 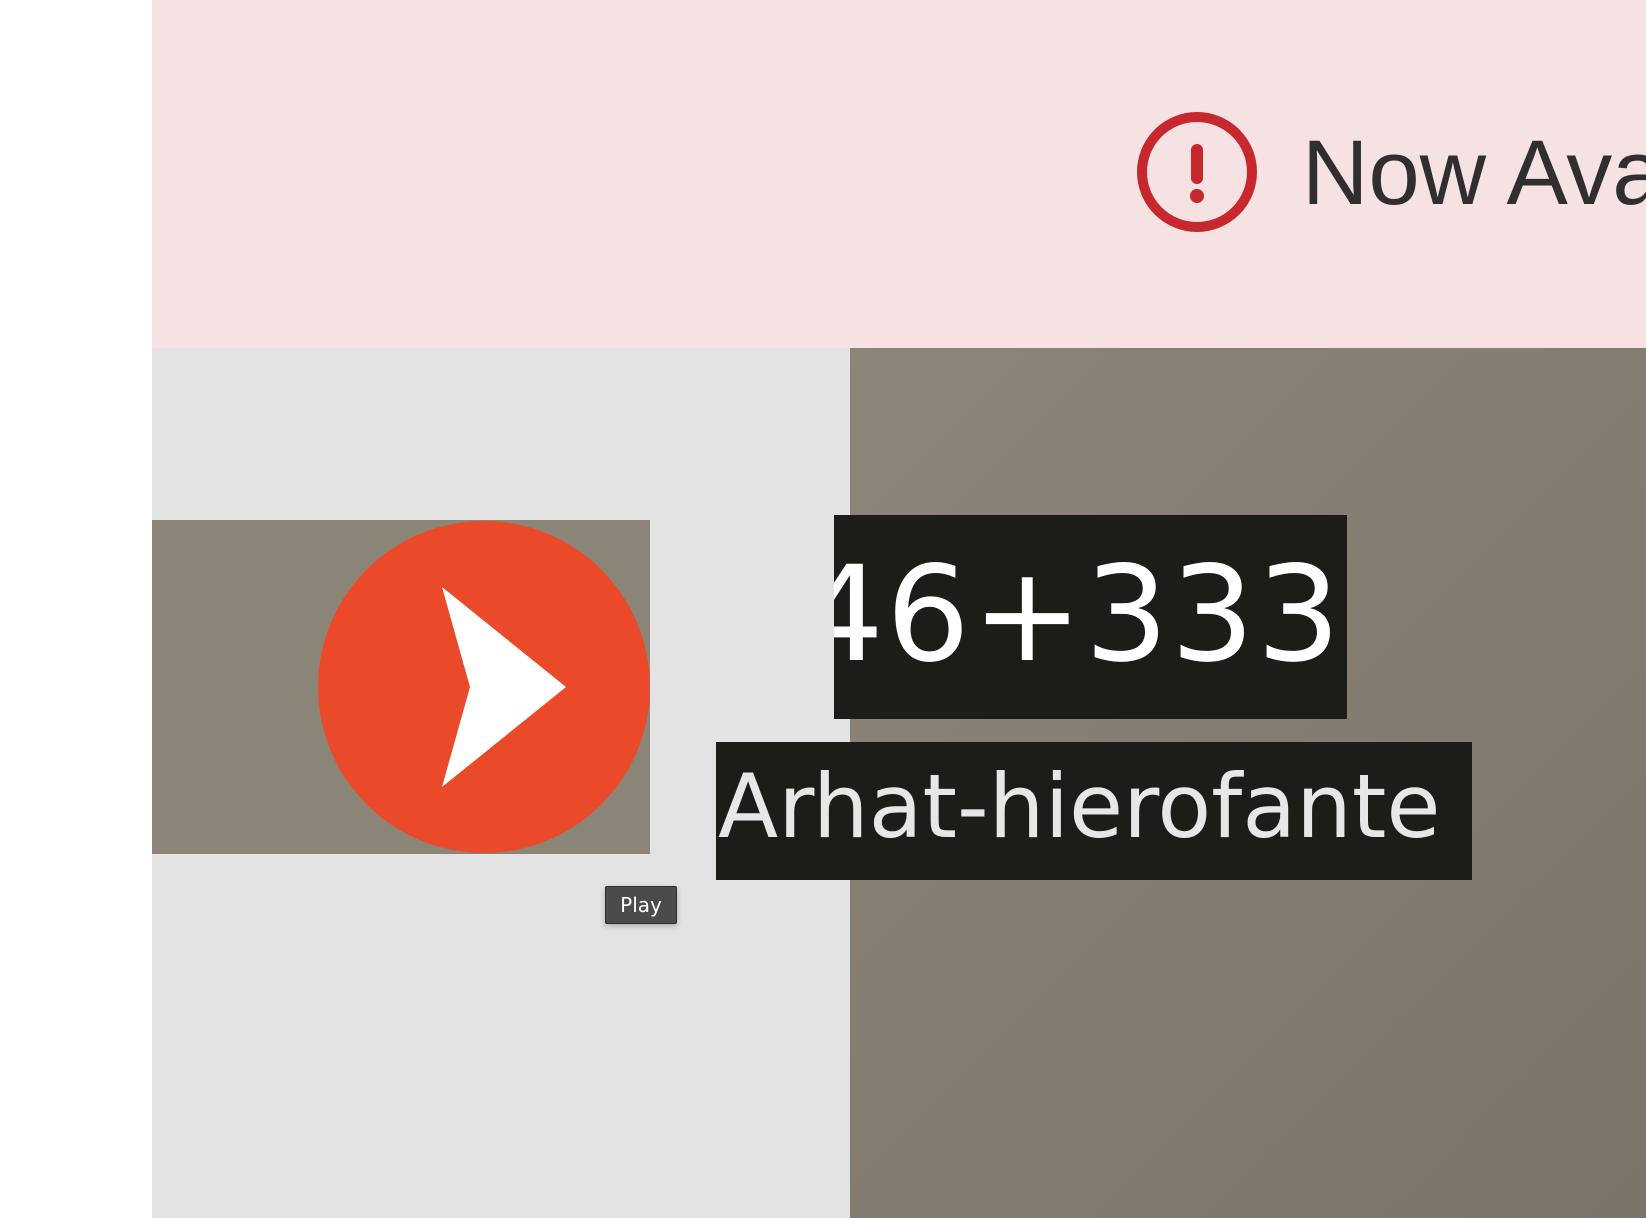 What do you see at coordinates (1474, 173) in the screenshot?
I see `banner-title: Now Ava` at bounding box center [1474, 173].